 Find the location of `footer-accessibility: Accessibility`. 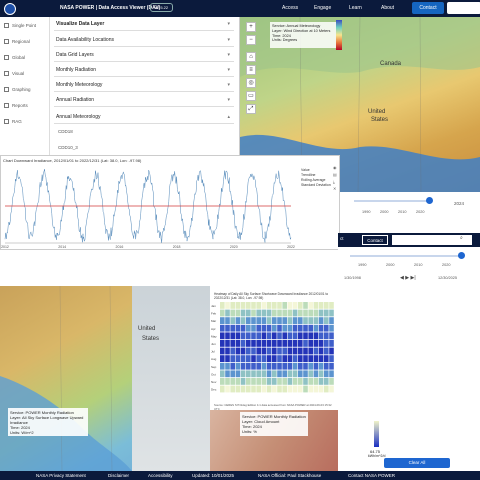

footer-accessibility: Accessibility is located at coordinates (160, 475).